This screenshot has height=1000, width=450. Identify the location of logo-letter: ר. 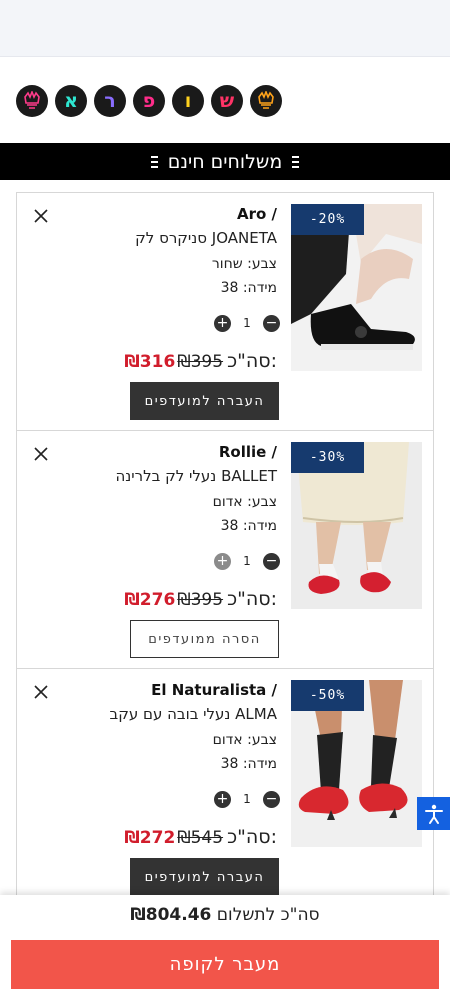
(110, 101).